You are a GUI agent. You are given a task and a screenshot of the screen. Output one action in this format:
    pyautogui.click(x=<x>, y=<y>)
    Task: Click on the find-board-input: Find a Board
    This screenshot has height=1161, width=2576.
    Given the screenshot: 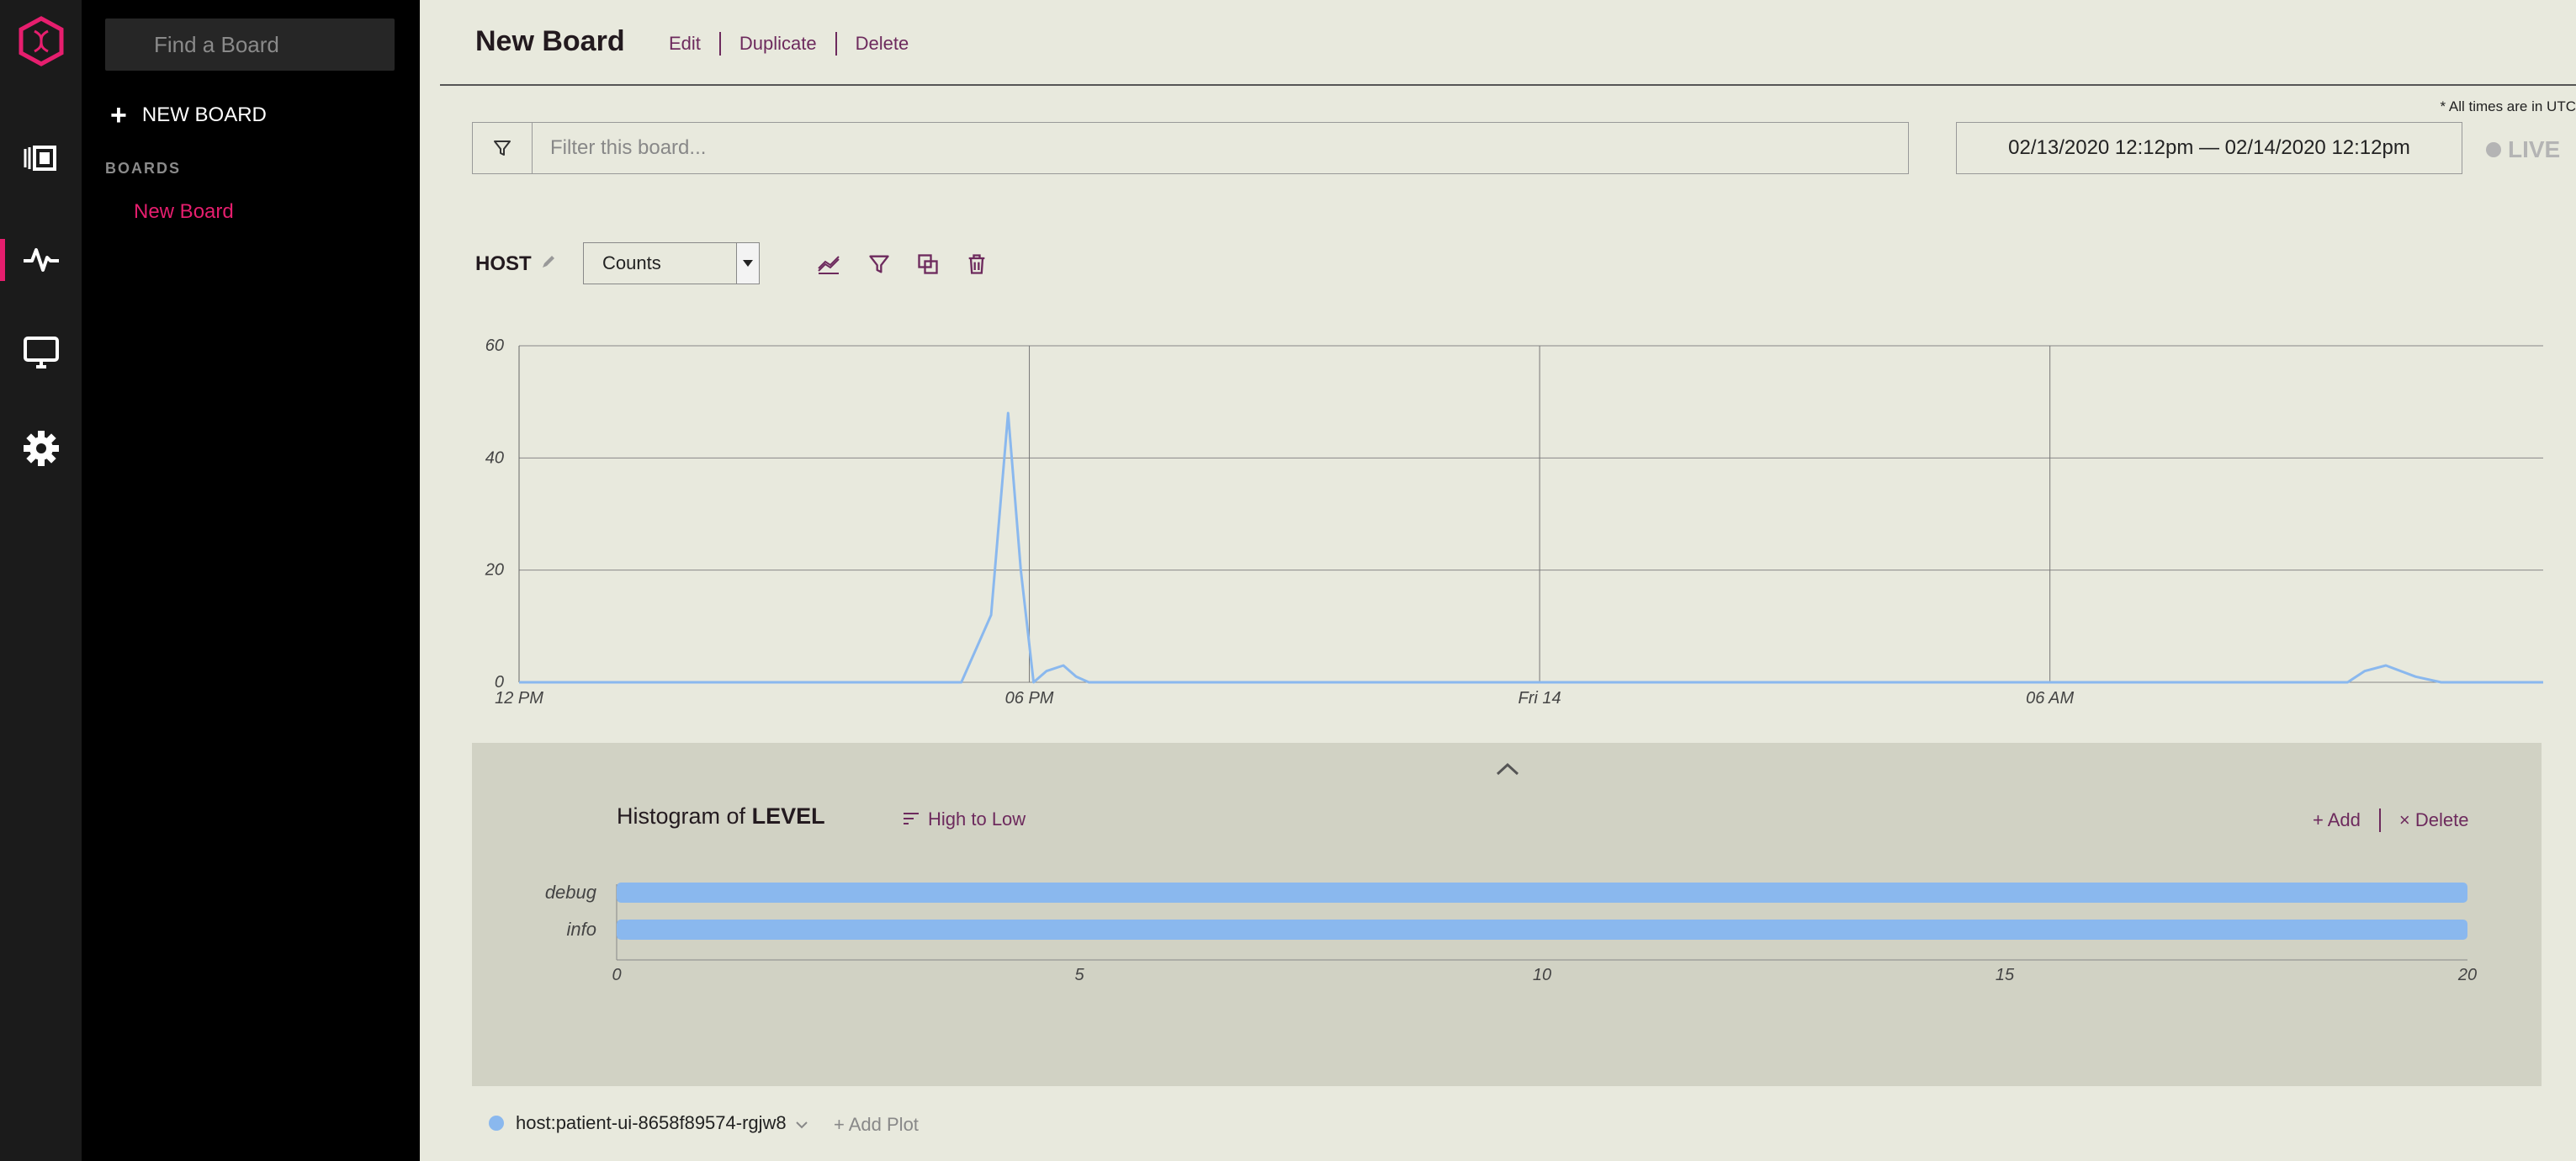 What is the action you would take?
    pyautogui.click(x=250, y=45)
    